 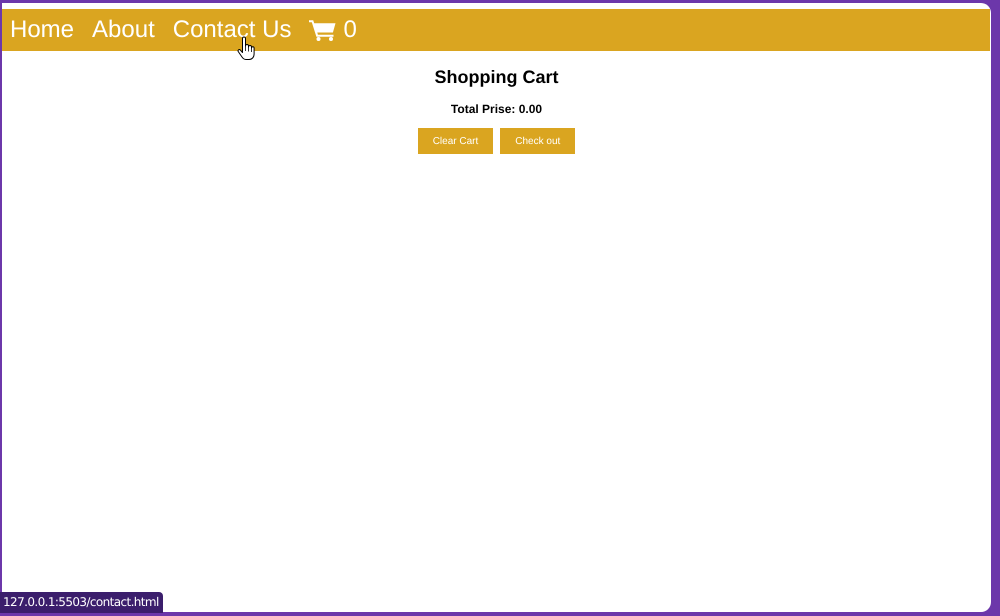 What do you see at coordinates (42, 30) in the screenshot?
I see `nav-link: Home` at bounding box center [42, 30].